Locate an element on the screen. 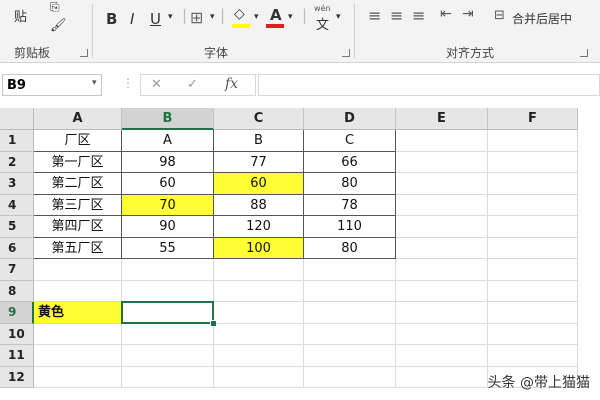 The image size is (600, 400). fill-color-dropdown-icon: ▾ is located at coordinates (256, 17).